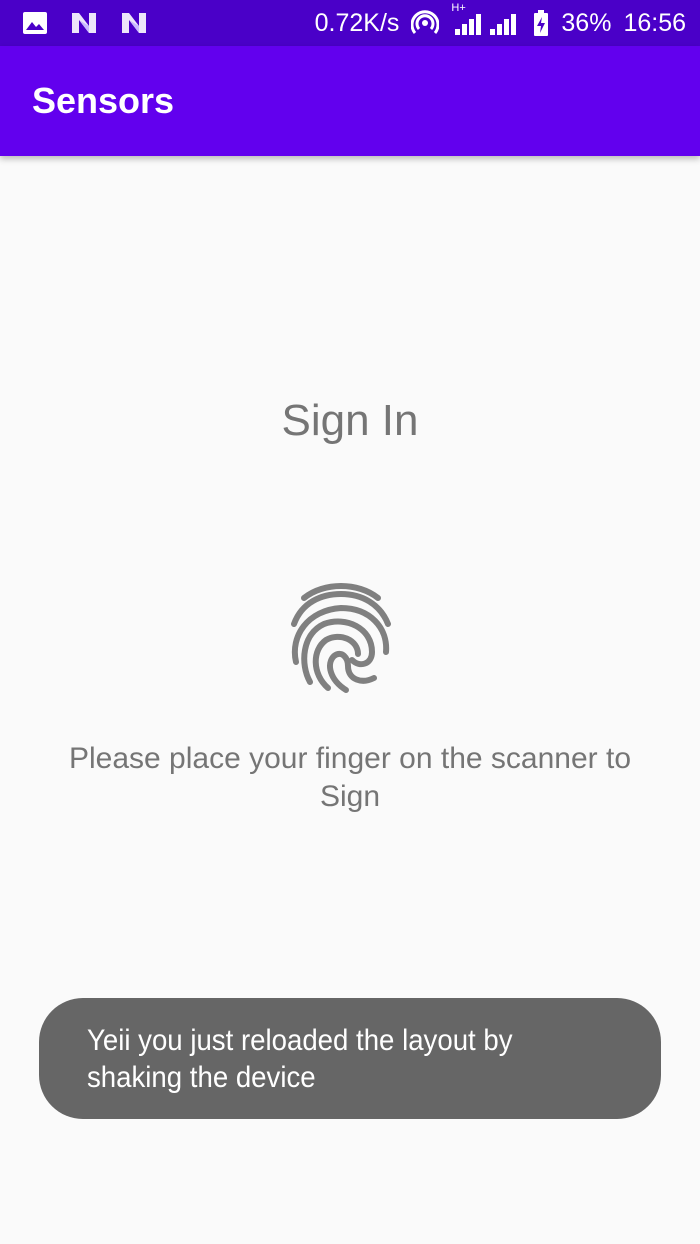 The width and height of the screenshot is (700, 1244). Describe the element at coordinates (357, 22) in the screenshot. I see `network-speed: 0.72K/s` at that location.